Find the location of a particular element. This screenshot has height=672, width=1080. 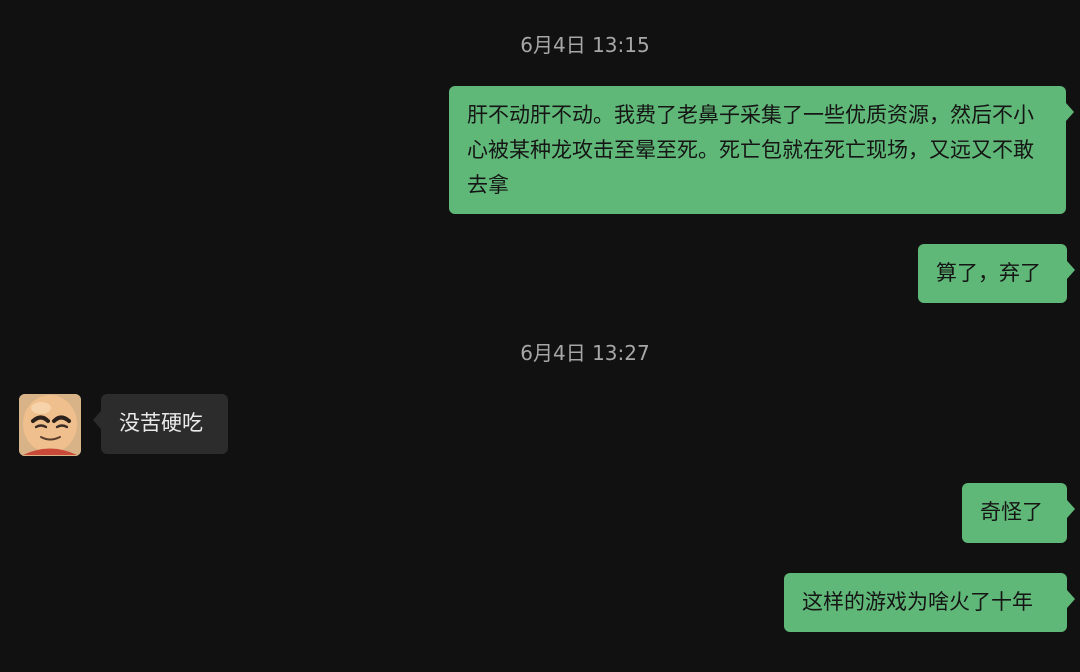

incoming-message-bubble: 没苦硬吃 is located at coordinates (160, 424).